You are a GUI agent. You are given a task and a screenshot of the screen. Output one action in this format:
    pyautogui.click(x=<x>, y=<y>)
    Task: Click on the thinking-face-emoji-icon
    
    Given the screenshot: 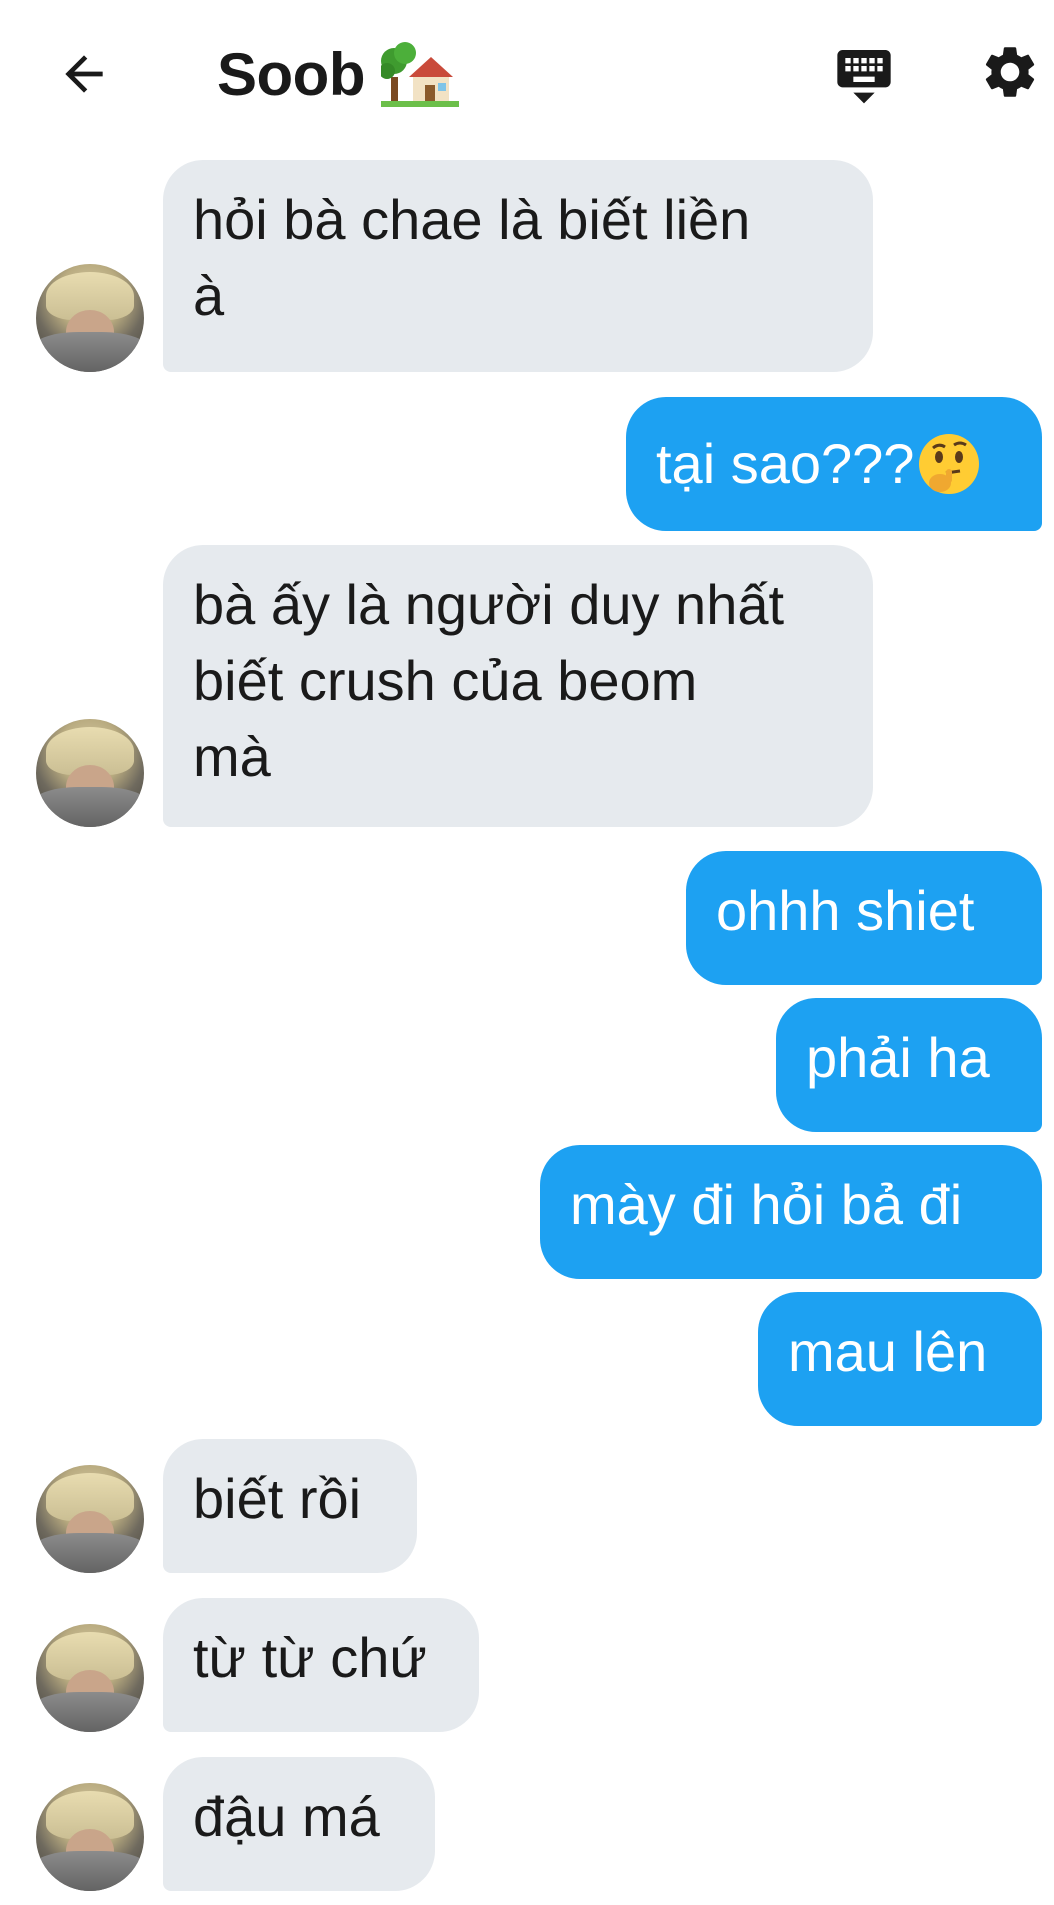 What is the action you would take?
    pyautogui.click(x=949, y=464)
    